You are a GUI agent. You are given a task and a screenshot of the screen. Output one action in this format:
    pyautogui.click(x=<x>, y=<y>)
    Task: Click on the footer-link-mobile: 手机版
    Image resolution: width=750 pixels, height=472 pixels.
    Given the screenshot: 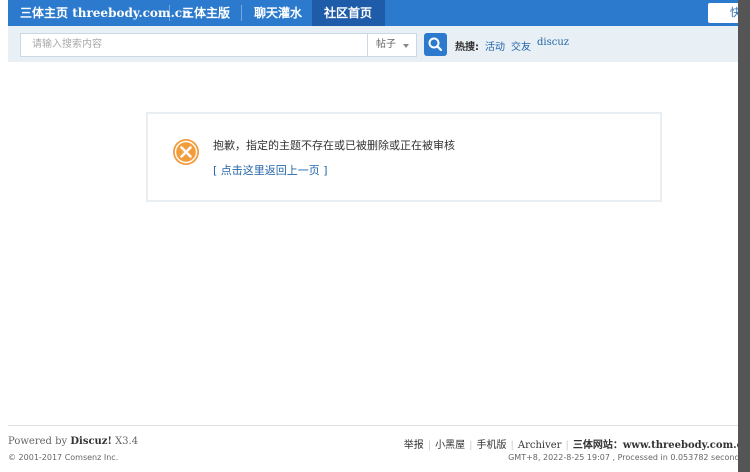 What is the action you would take?
    pyautogui.click(x=491, y=445)
    